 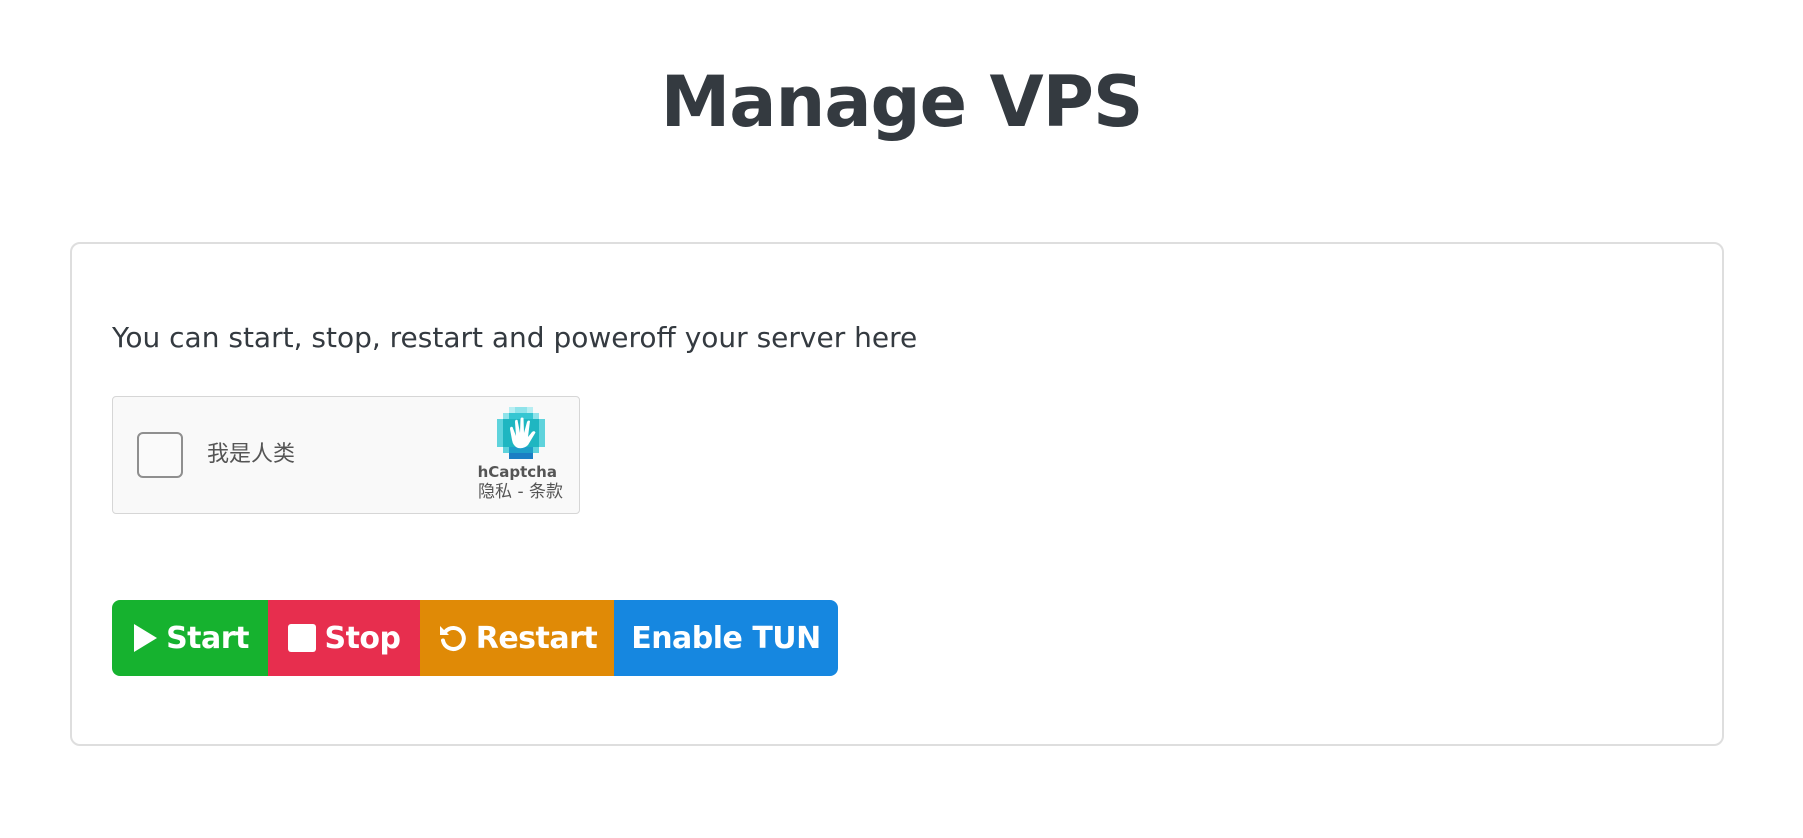 What do you see at coordinates (362, 638) in the screenshot?
I see `stop-button-label: Stop` at bounding box center [362, 638].